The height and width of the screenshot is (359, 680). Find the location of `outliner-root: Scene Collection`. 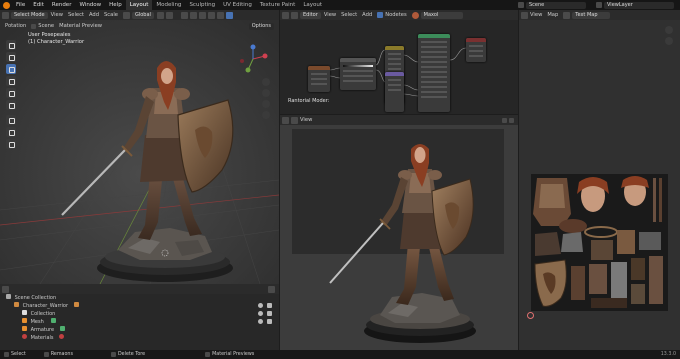

outliner-root: Scene Collection is located at coordinates (139, 298).